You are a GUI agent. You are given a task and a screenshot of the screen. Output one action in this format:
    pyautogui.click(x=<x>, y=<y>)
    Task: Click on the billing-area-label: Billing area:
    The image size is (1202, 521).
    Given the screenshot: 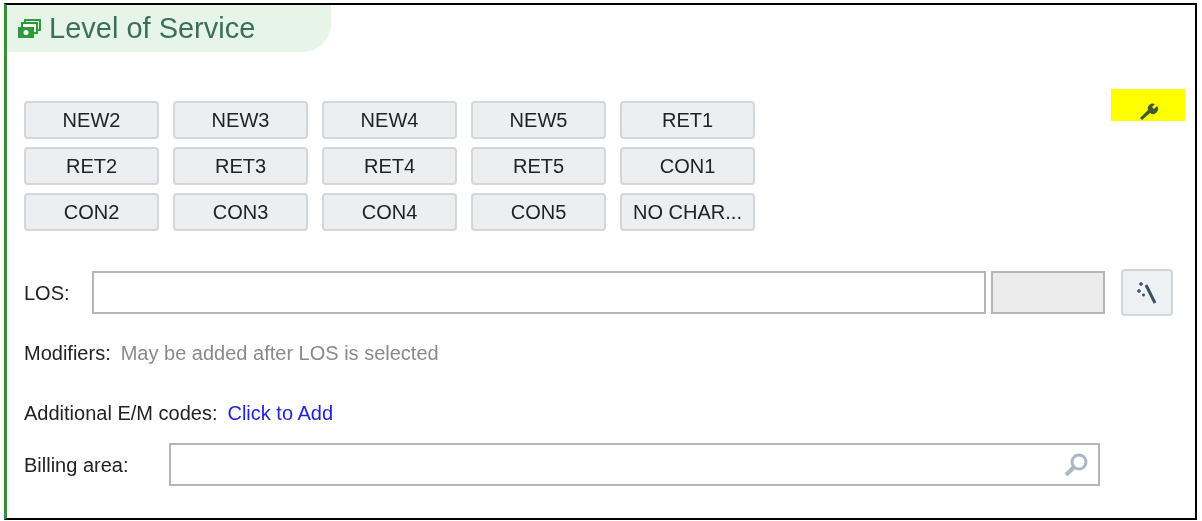 What is the action you would take?
    pyautogui.click(x=77, y=465)
    